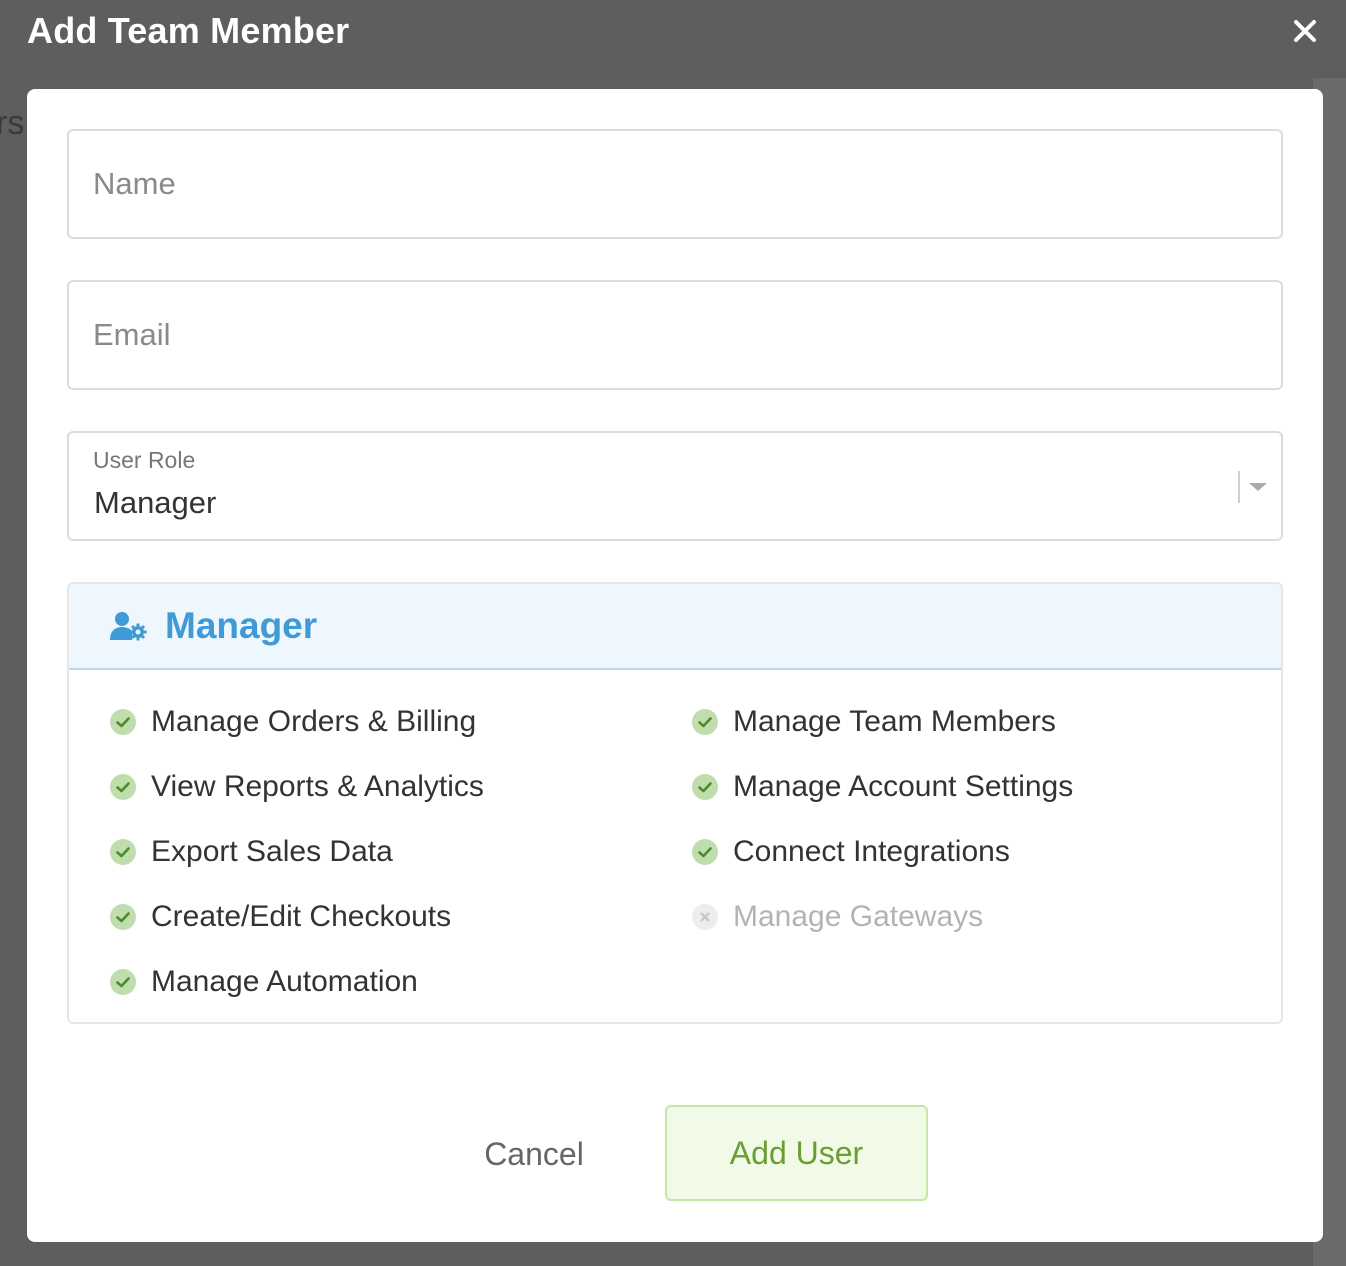 The image size is (1346, 1266). I want to click on permission-item: Manage Automation, so click(263, 982).